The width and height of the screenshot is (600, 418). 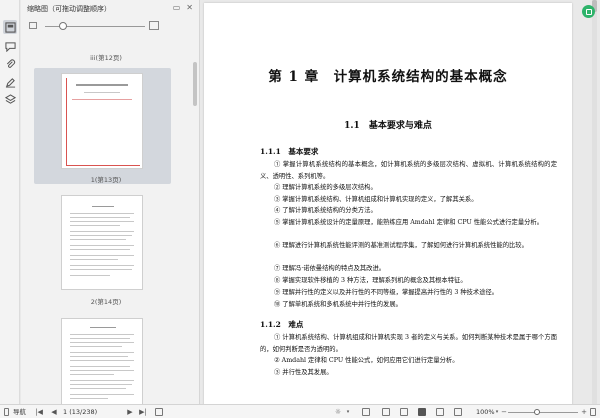 What do you see at coordinates (10, 46) in the screenshot?
I see `comment-icon` at bounding box center [10, 46].